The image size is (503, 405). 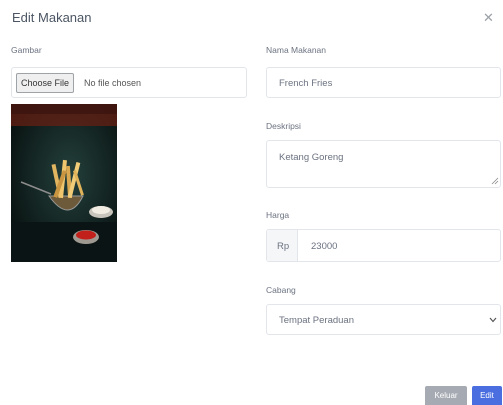 What do you see at coordinates (306, 83) in the screenshot?
I see `nama-makanan-value: French Fries` at bounding box center [306, 83].